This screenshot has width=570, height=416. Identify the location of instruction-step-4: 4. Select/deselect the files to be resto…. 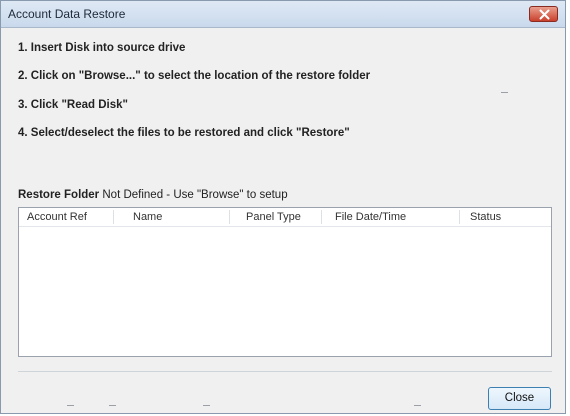
(184, 133).